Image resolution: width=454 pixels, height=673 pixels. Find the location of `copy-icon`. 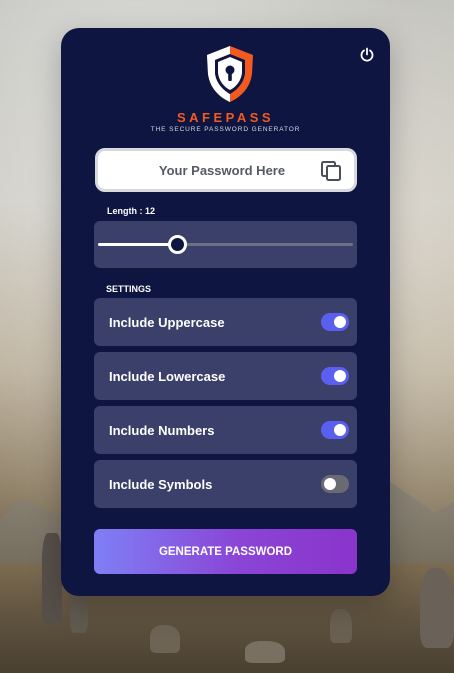

copy-icon is located at coordinates (331, 171).